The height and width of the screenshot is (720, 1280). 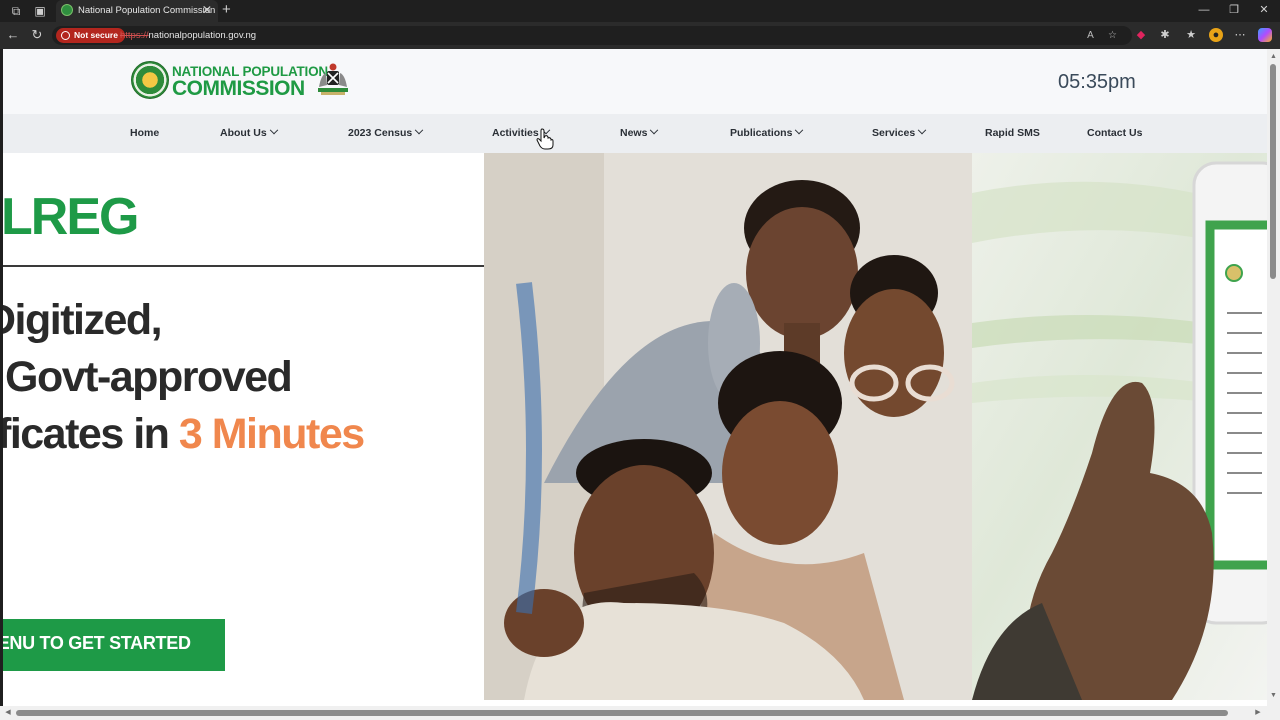 I want to click on favorites-icon: ★, so click(x=1191, y=35).